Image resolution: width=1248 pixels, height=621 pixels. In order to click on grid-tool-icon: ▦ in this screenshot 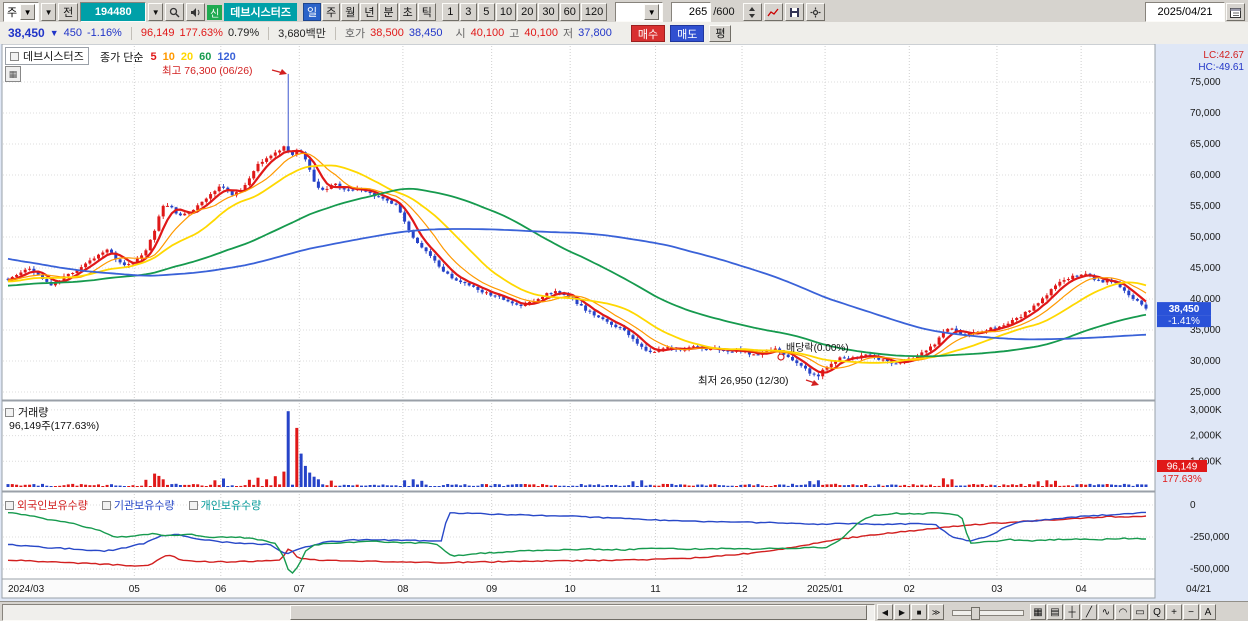, I will do `click(1038, 612)`.